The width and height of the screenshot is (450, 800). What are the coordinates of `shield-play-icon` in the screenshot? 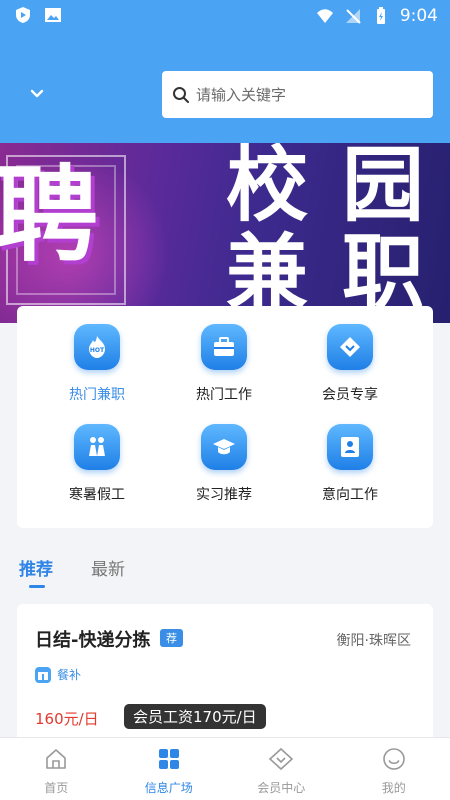 It's located at (23, 15).